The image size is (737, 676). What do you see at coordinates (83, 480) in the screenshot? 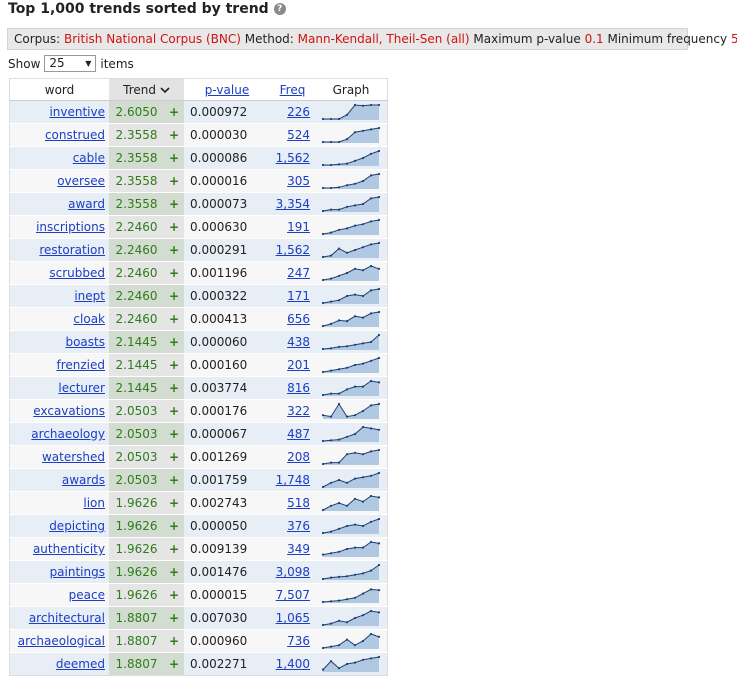
I see `word-link: awards` at bounding box center [83, 480].